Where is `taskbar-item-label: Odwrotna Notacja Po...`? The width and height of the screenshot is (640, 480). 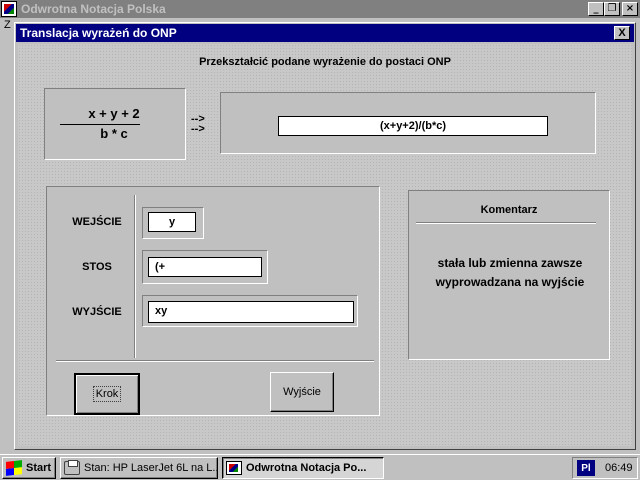 taskbar-item-label: Odwrotna Notacja Po... is located at coordinates (306, 468).